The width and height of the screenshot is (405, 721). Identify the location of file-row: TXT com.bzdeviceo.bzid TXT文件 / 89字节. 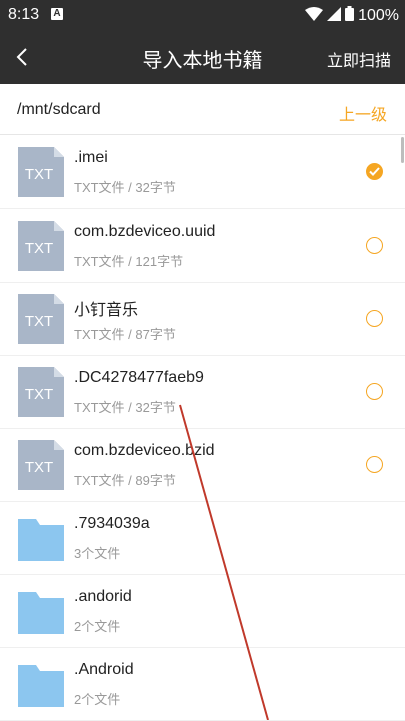
(202, 465).